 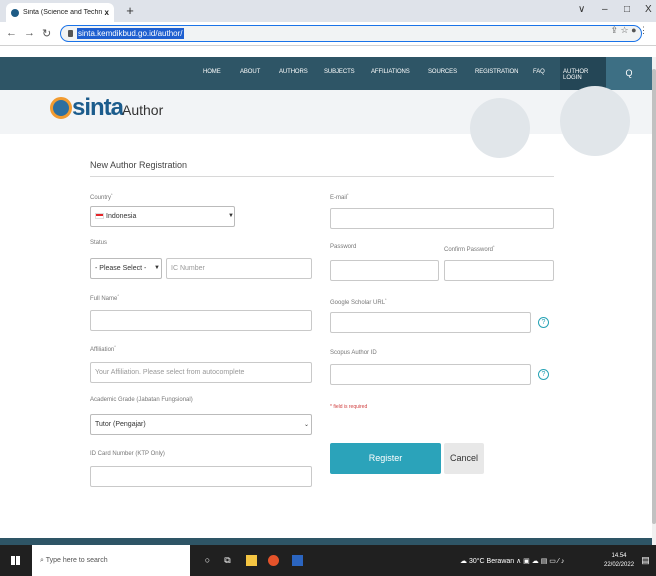 I want to click on close-window-button: X, so click(x=648, y=9).